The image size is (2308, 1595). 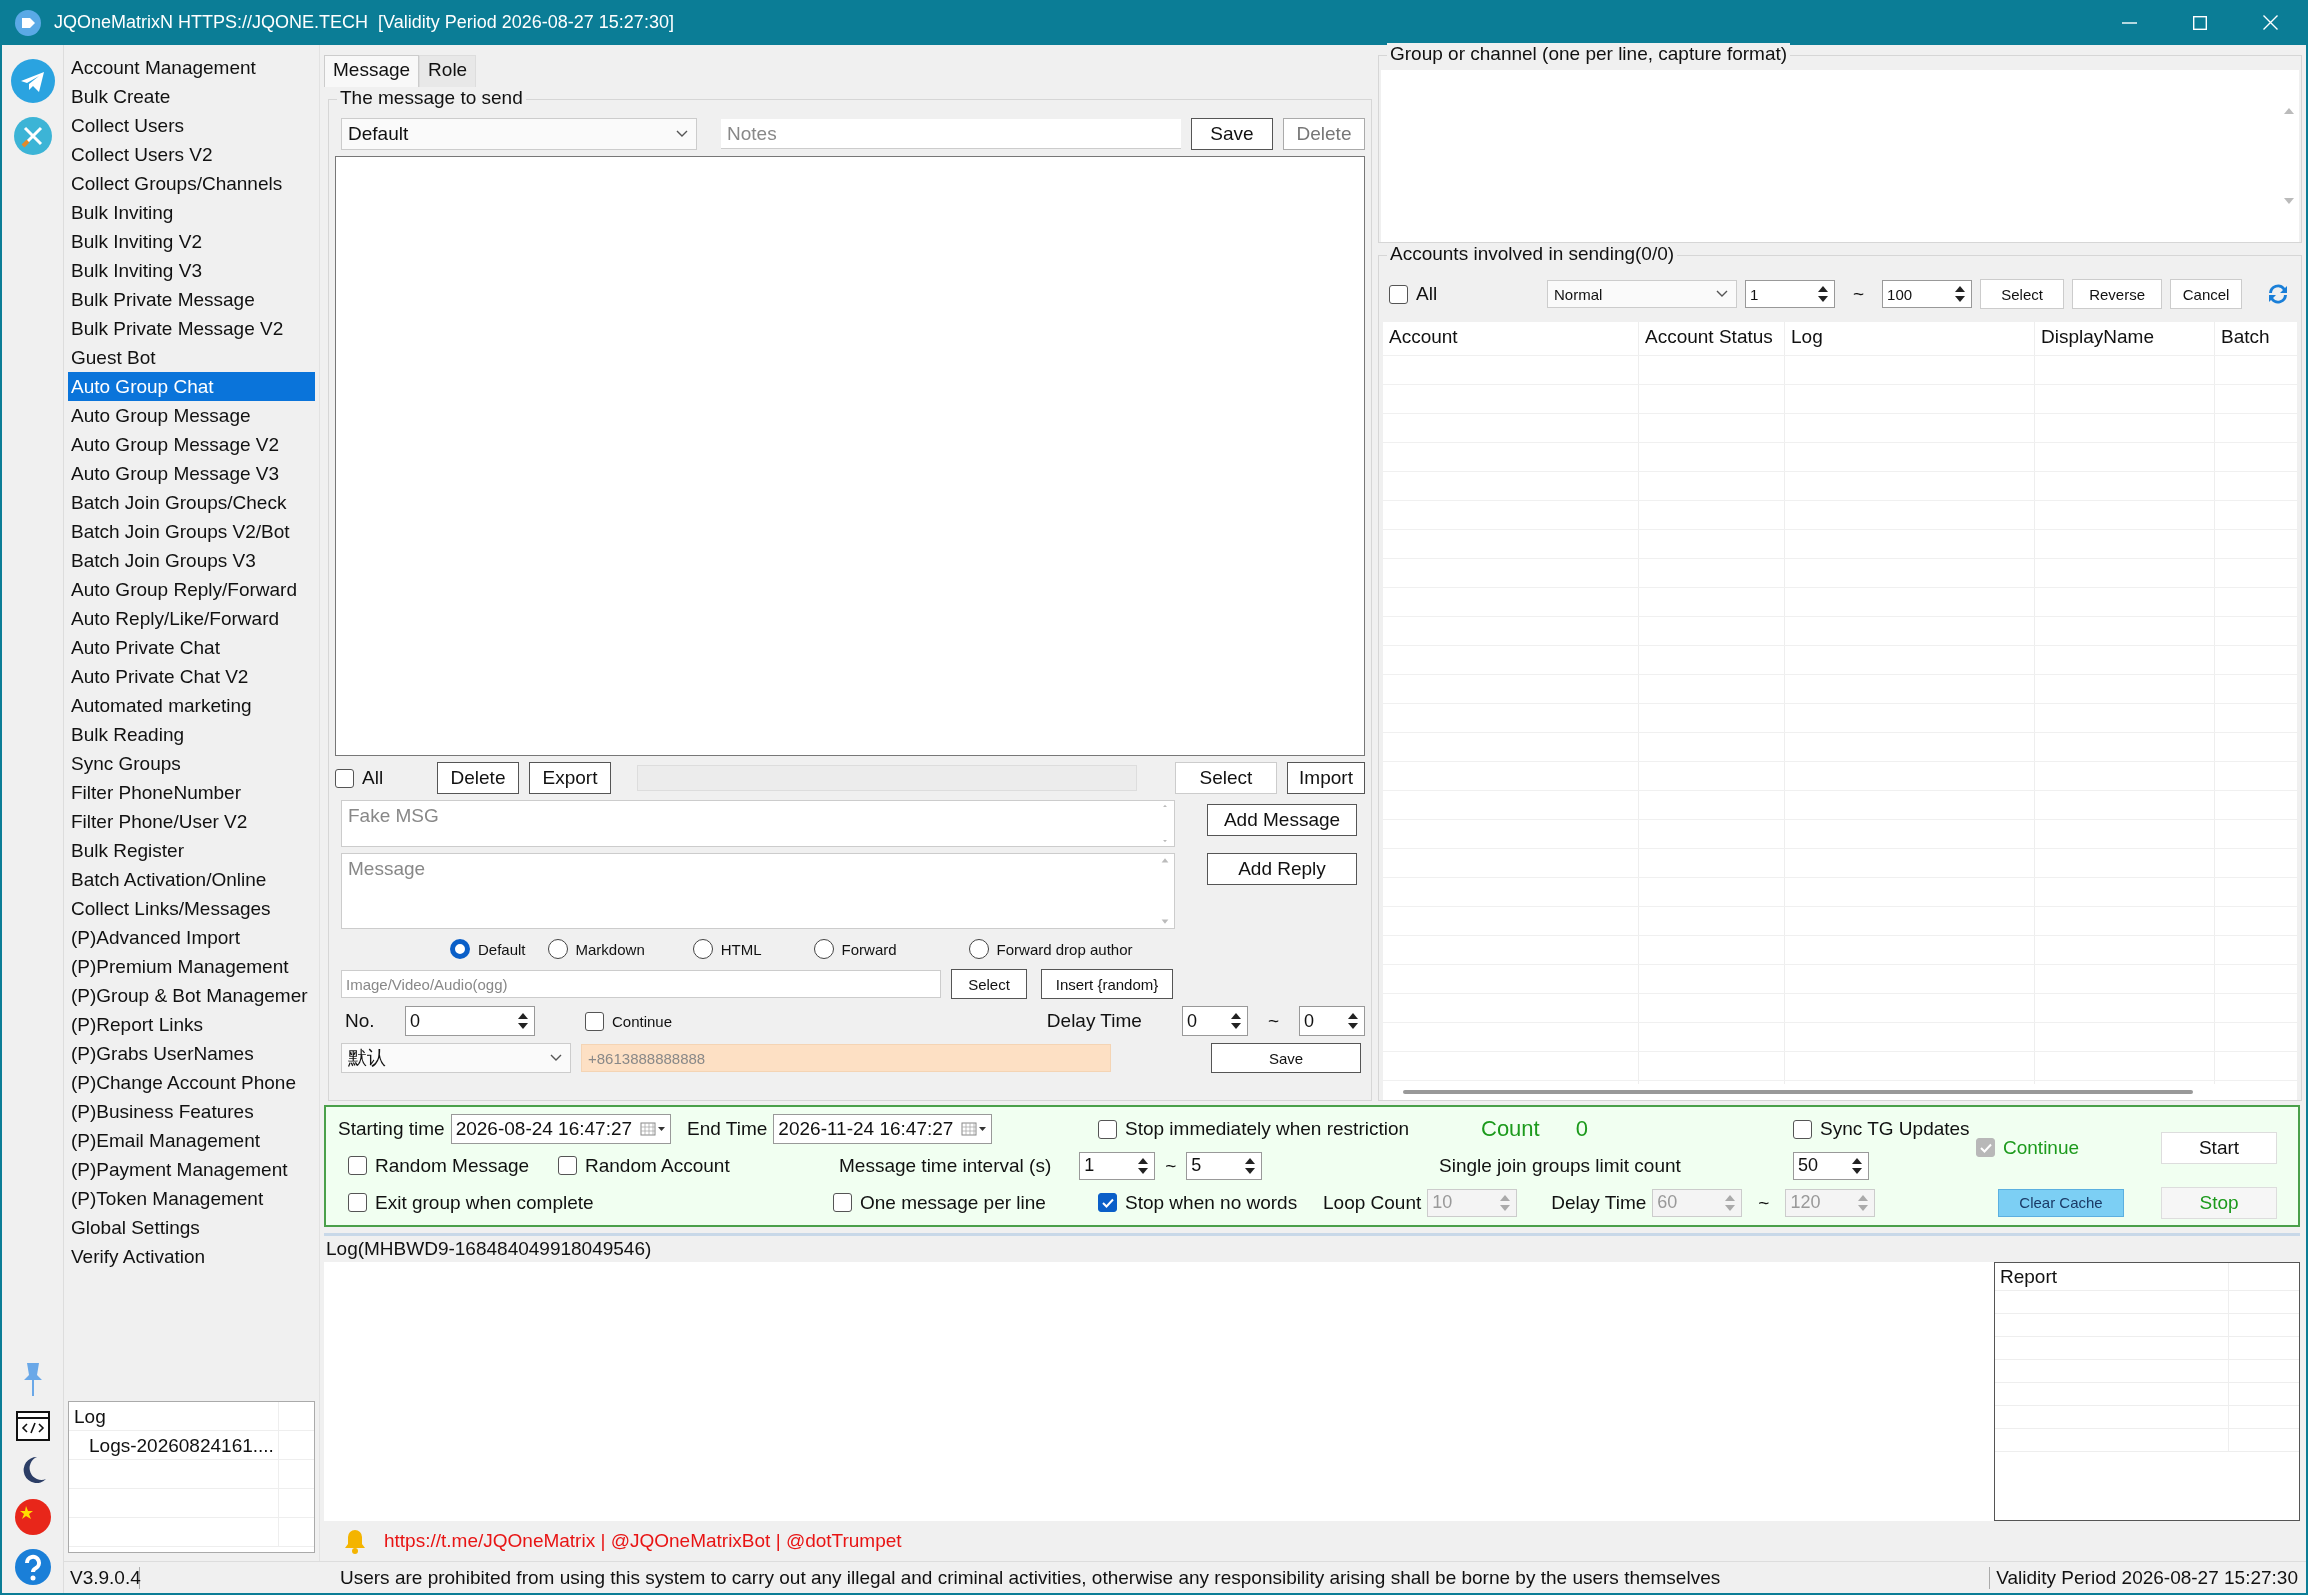 I want to click on checkbox-label: All, so click(x=1427, y=294).